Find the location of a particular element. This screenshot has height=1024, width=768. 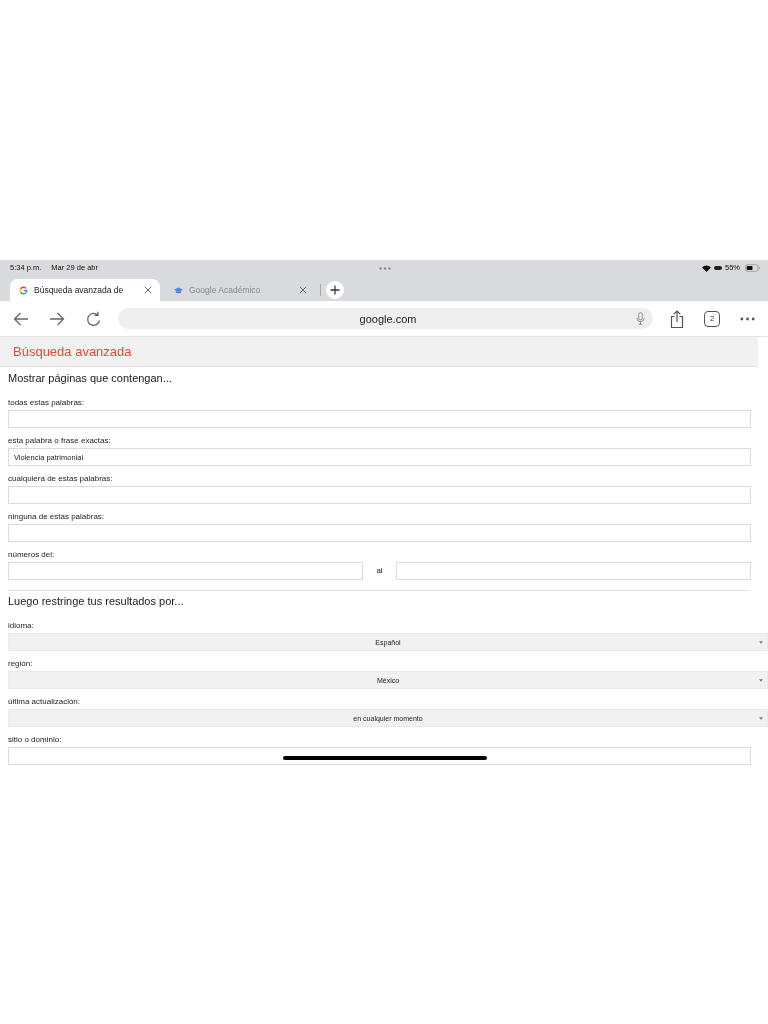

field-label: ninguna de estas palabras: is located at coordinates (57, 517).